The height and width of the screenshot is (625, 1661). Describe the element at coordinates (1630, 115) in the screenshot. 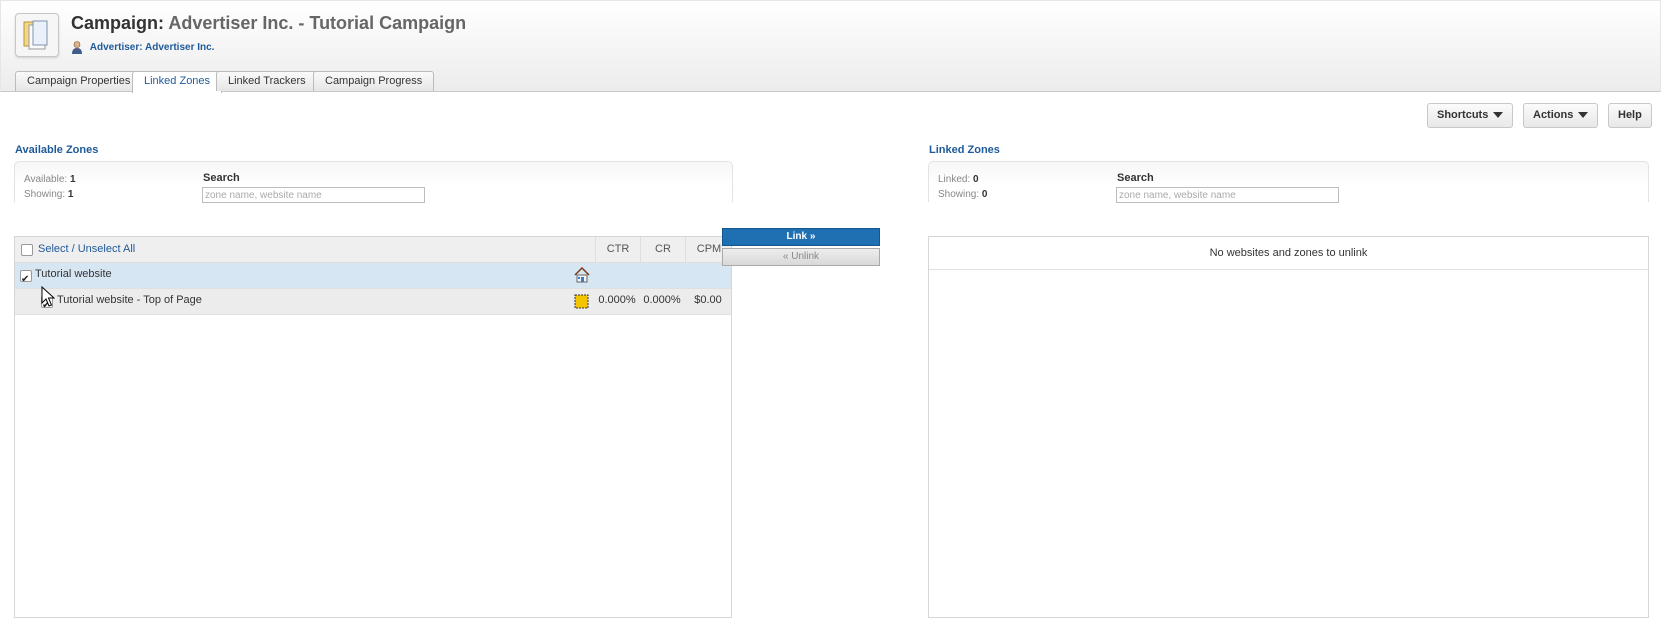

I see `help-button: Help` at that location.